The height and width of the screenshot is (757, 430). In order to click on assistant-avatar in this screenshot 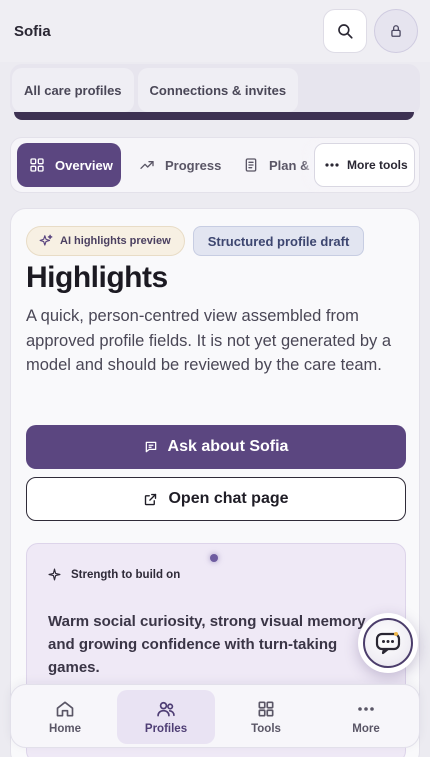, I will do `click(388, 643)`.